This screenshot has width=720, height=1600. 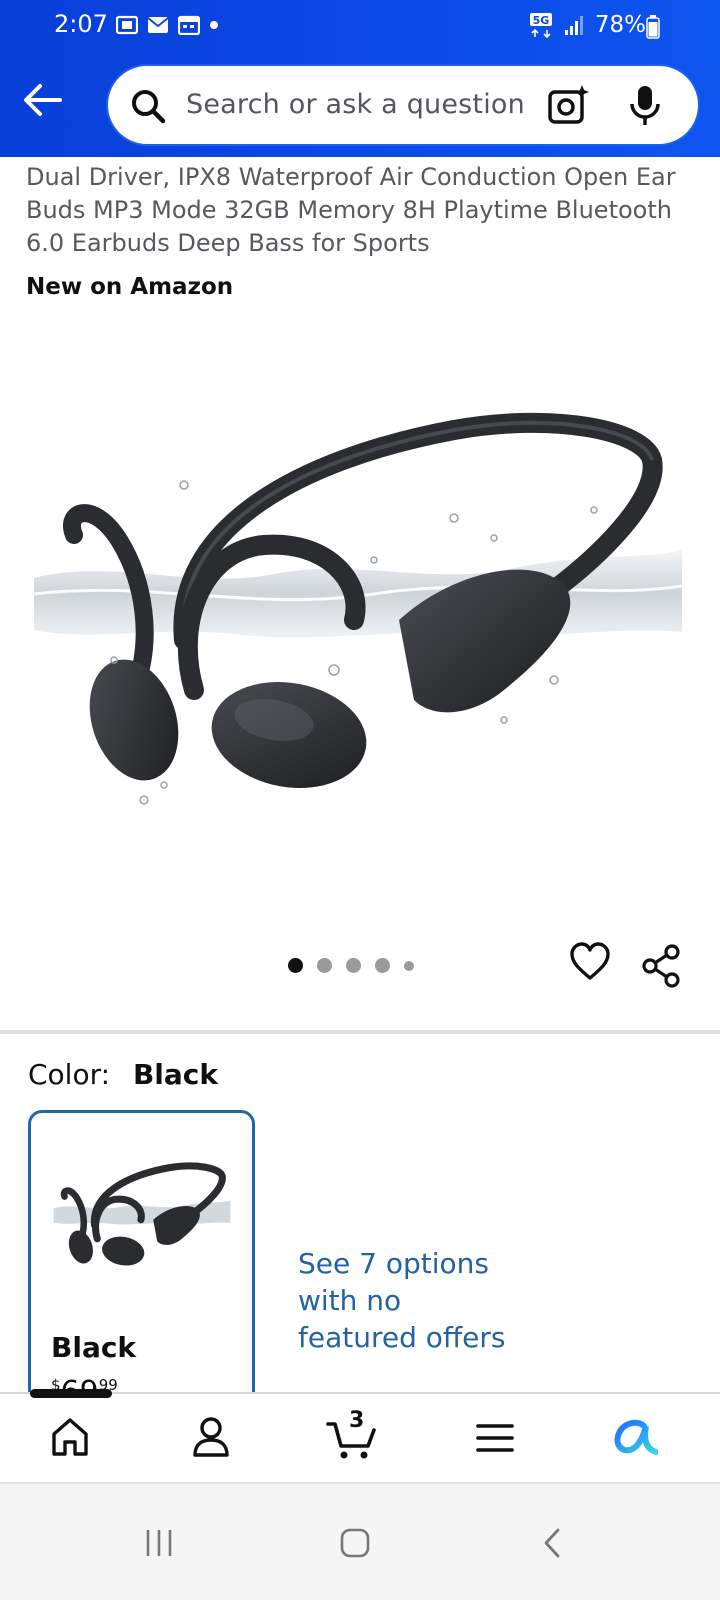 What do you see at coordinates (94, 1347) in the screenshot?
I see `swatch-name: Black` at bounding box center [94, 1347].